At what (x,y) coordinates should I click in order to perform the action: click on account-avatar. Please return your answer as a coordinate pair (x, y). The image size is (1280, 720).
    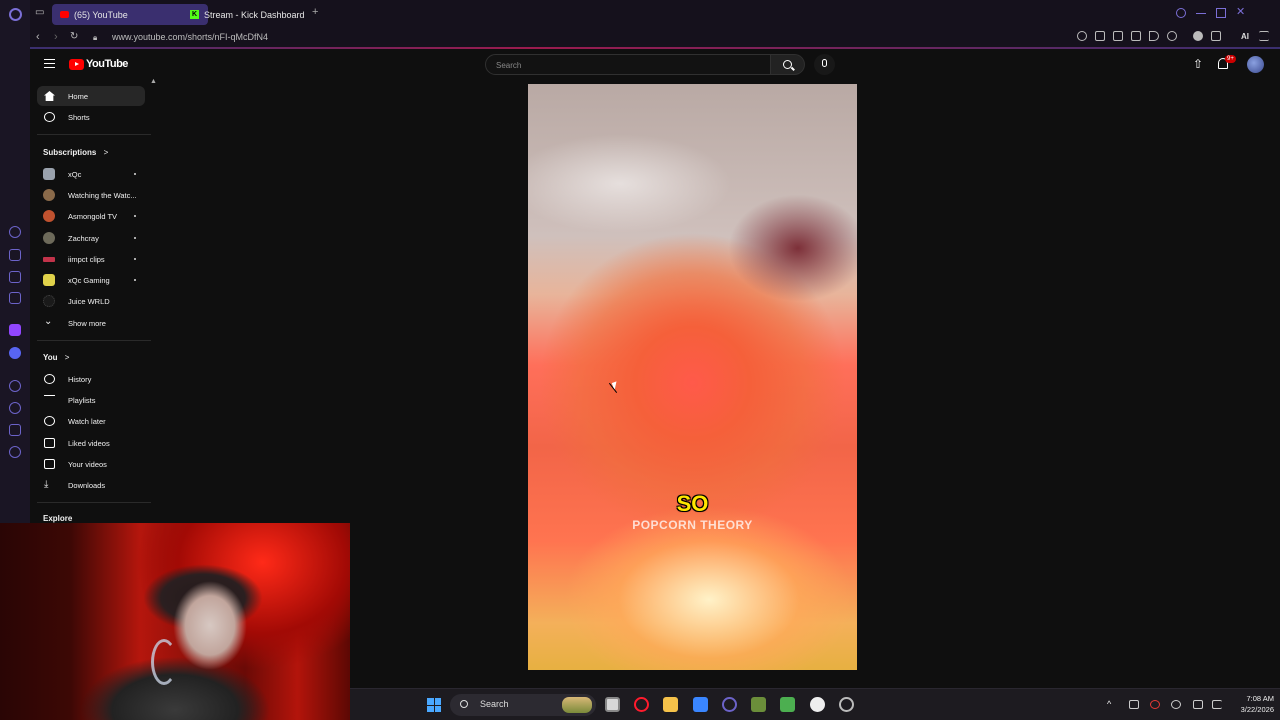
    Looking at the image, I should click on (1255, 64).